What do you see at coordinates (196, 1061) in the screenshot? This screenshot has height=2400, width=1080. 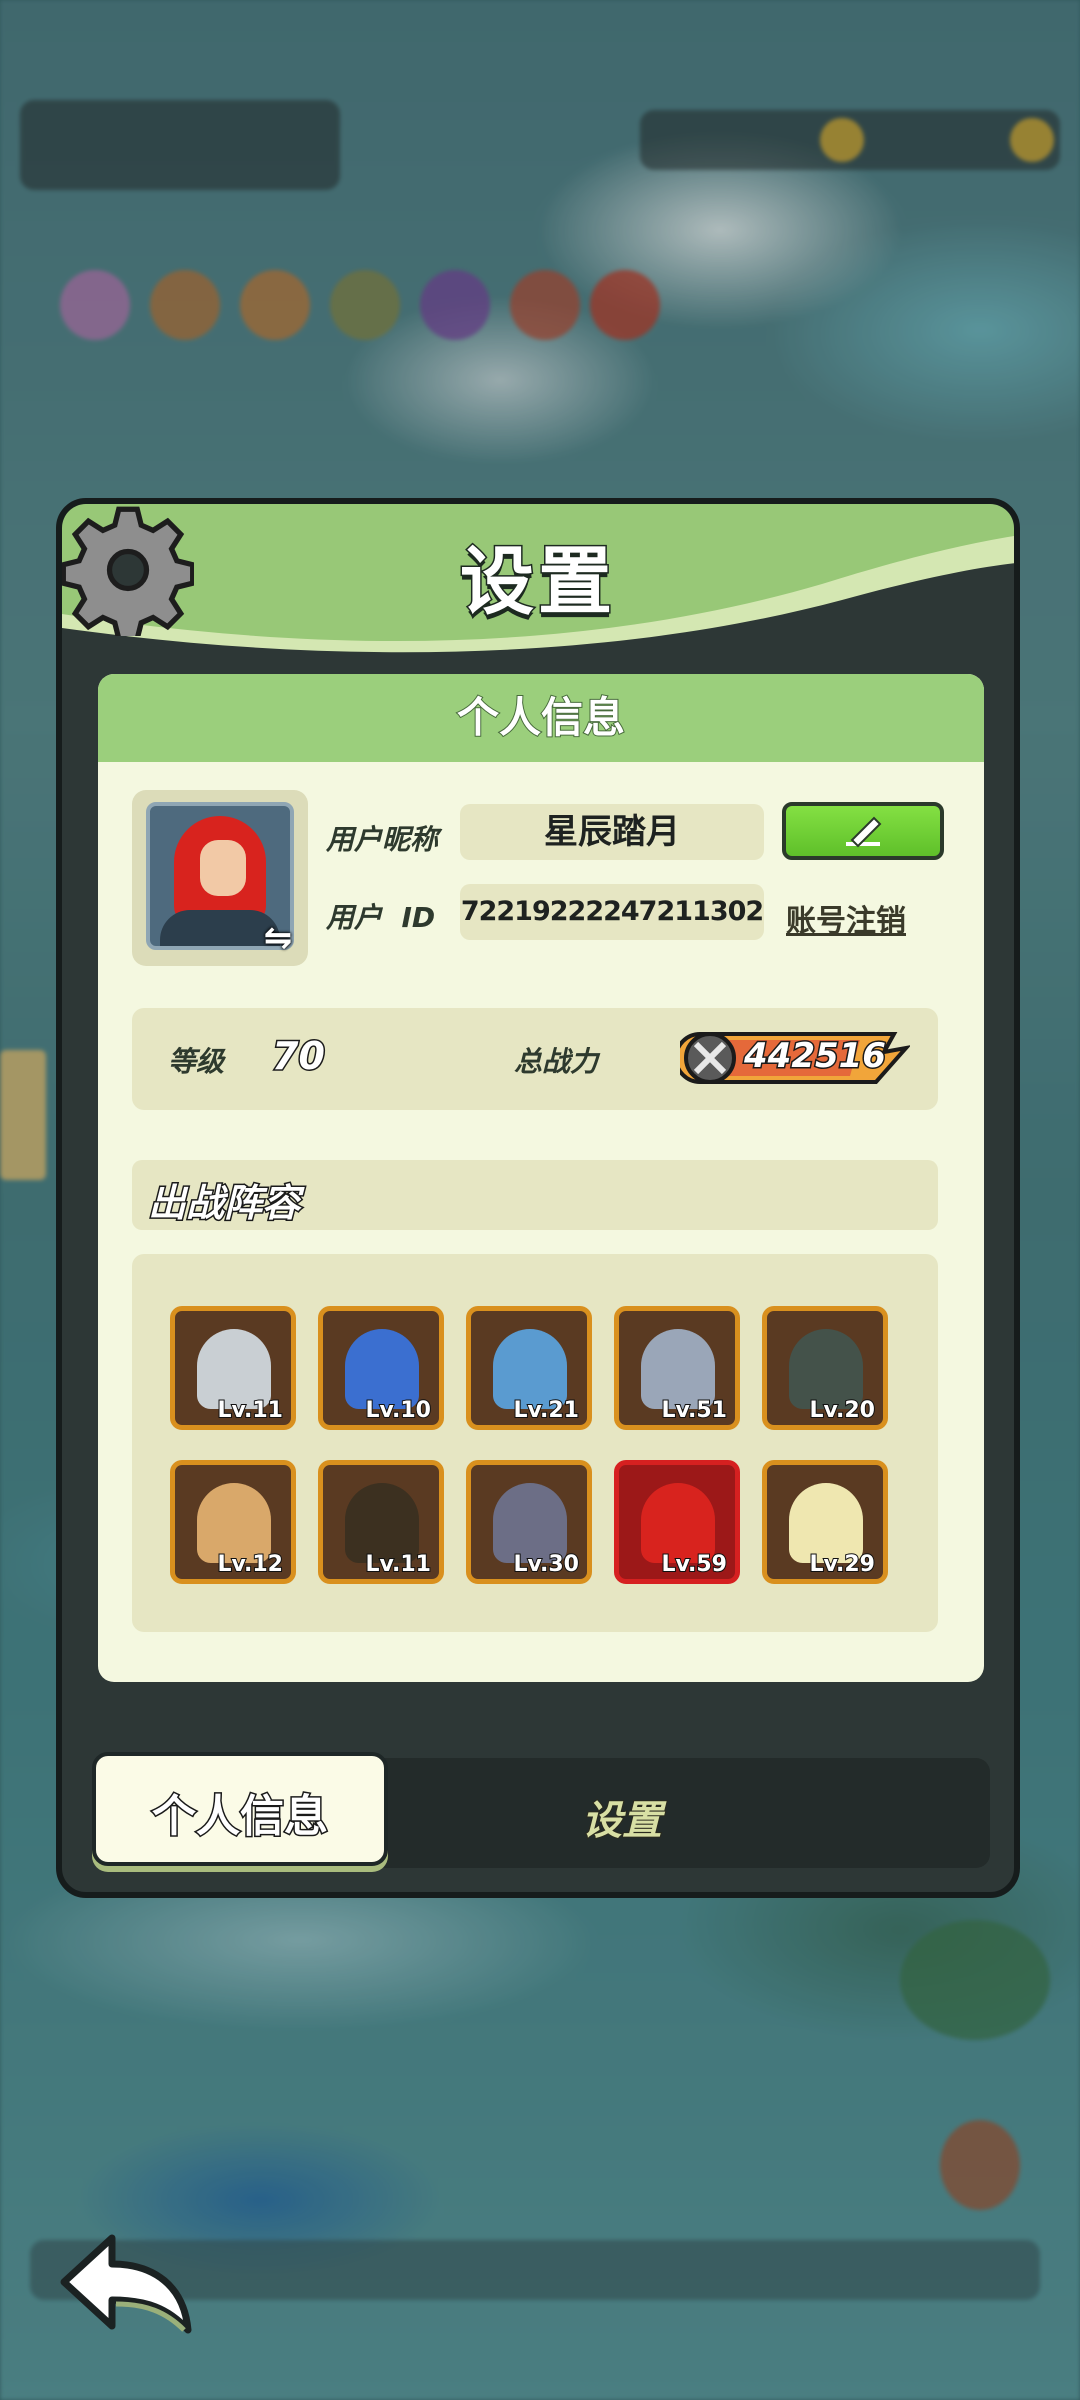 I see `level-label: 等级` at bounding box center [196, 1061].